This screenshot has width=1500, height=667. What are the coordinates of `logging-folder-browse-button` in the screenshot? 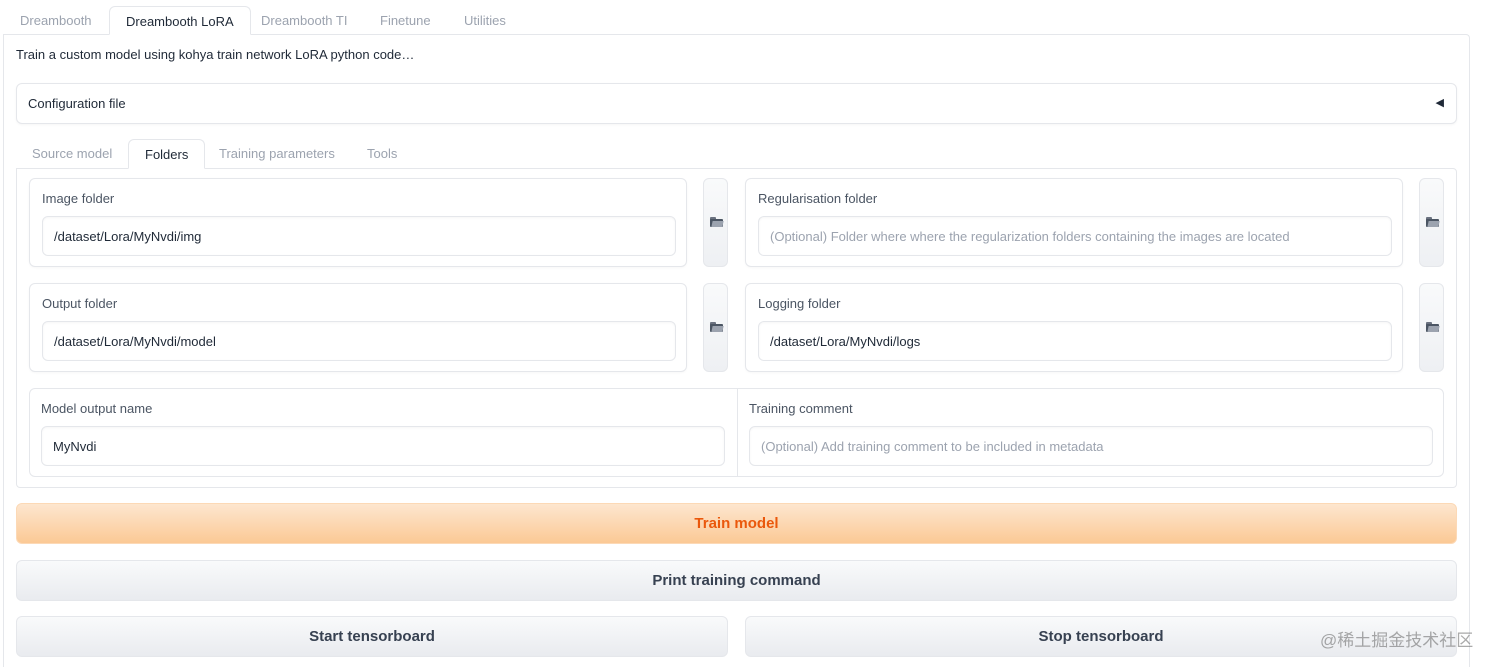 It's located at (1431, 327).